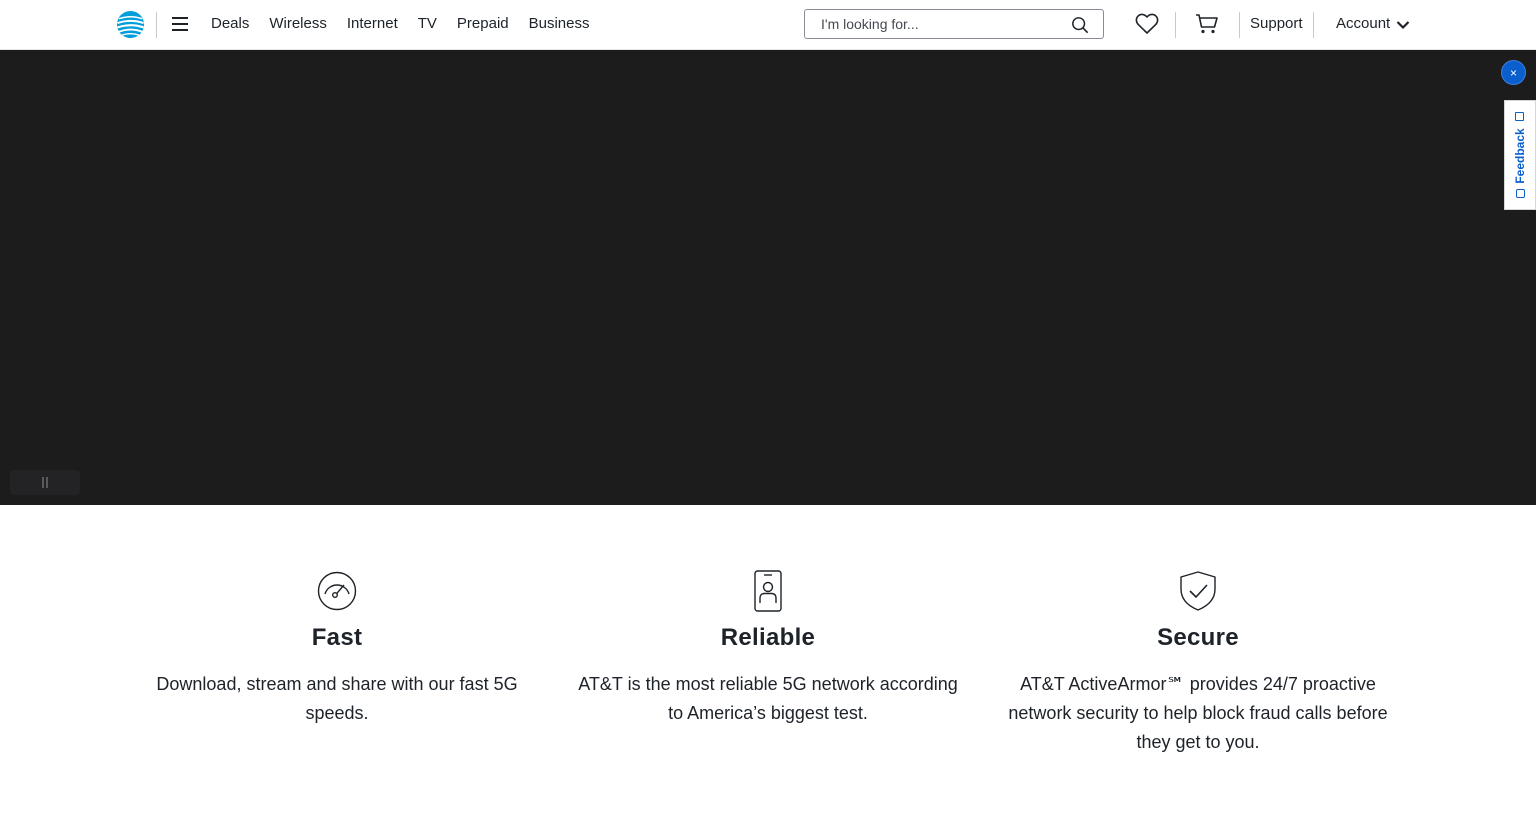  What do you see at coordinates (1198, 591) in the screenshot?
I see `shield-check-icon` at bounding box center [1198, 591].